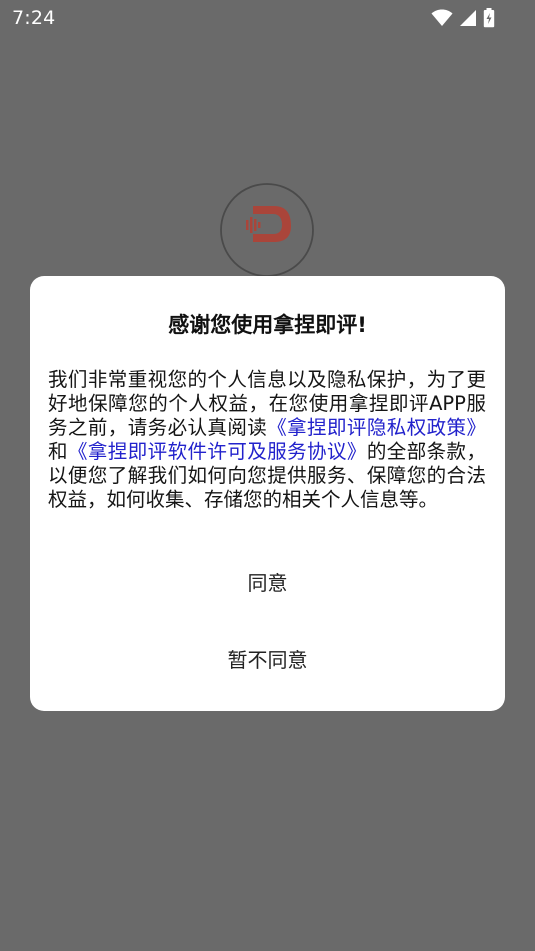  I want to click on battery-charging-icon, so click(489, 18).